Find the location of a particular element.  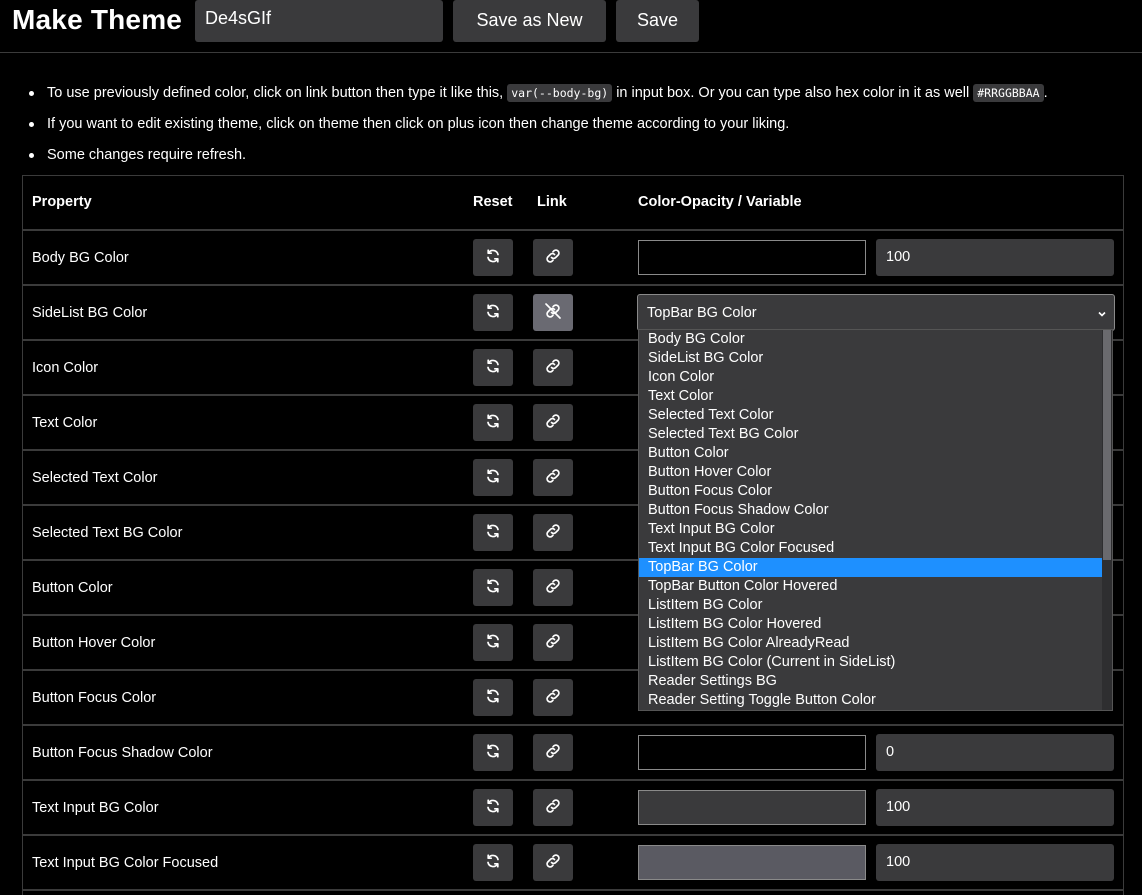

header-color: Color-Opacity / Variable is located at coordinates (720, 202).